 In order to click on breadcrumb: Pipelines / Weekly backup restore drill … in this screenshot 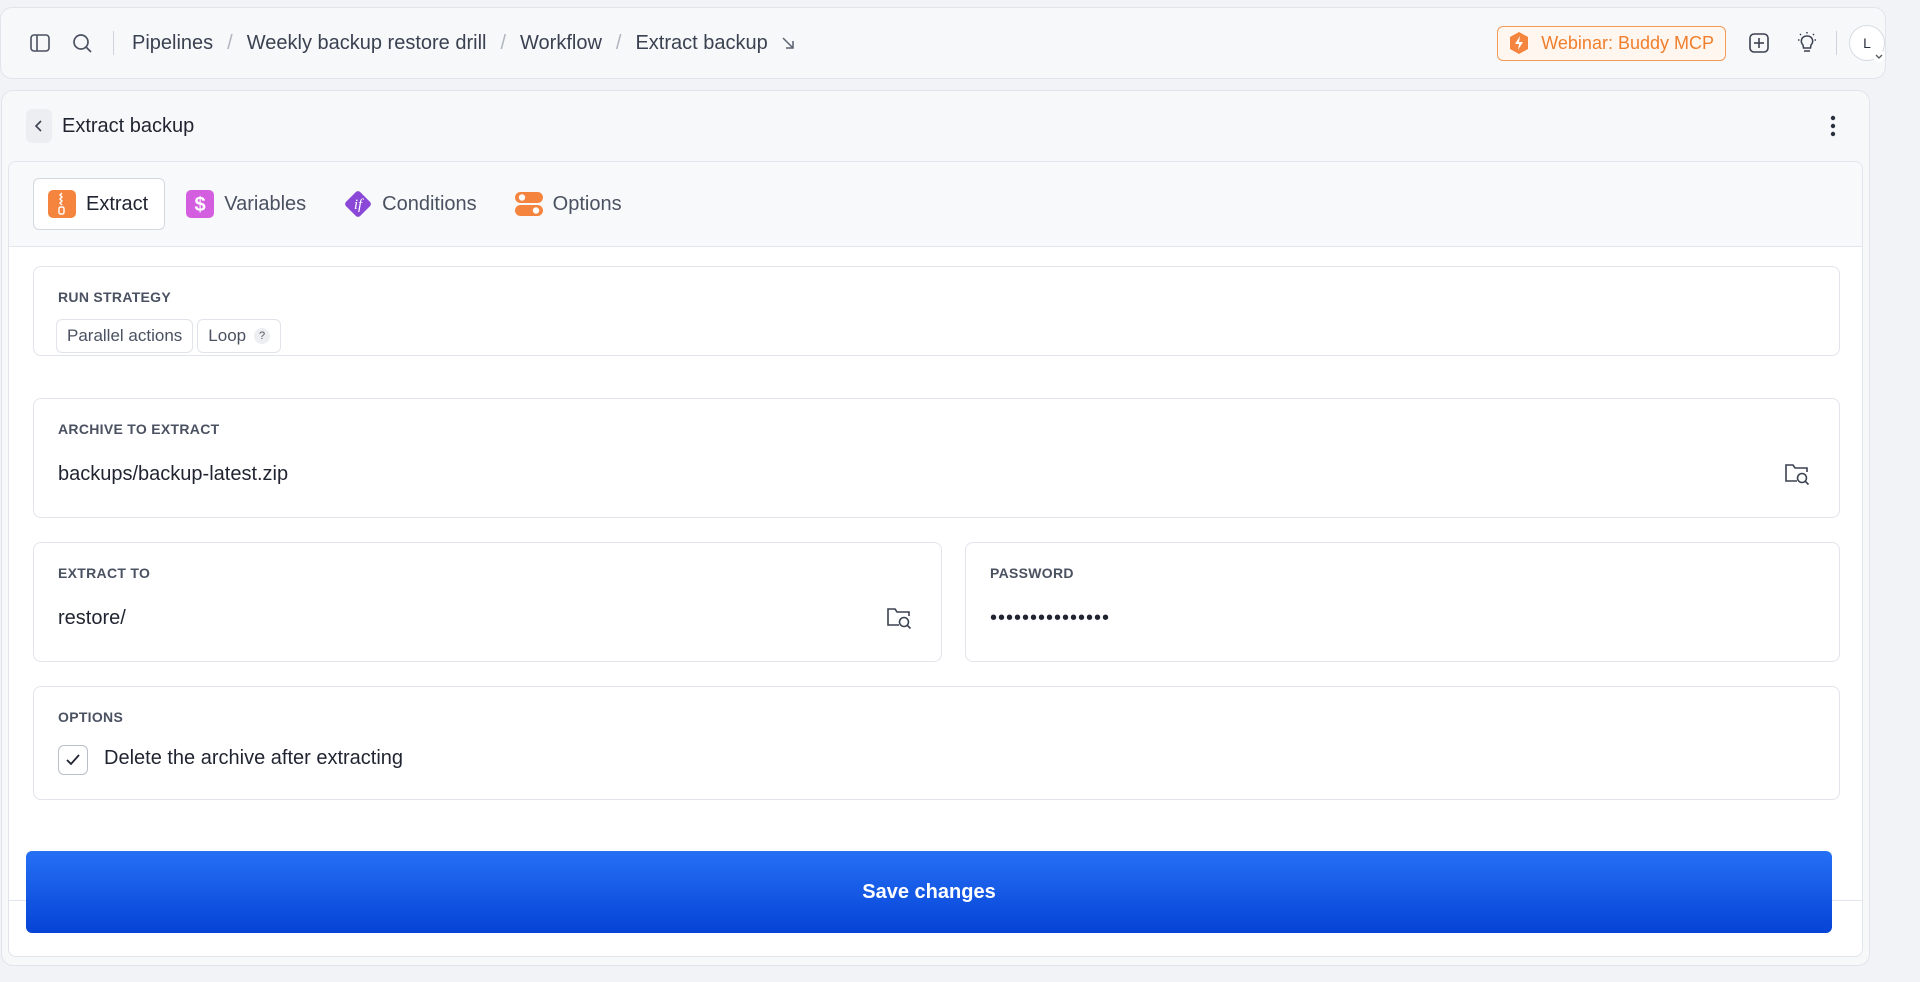, I will do `click(464, 43)`.